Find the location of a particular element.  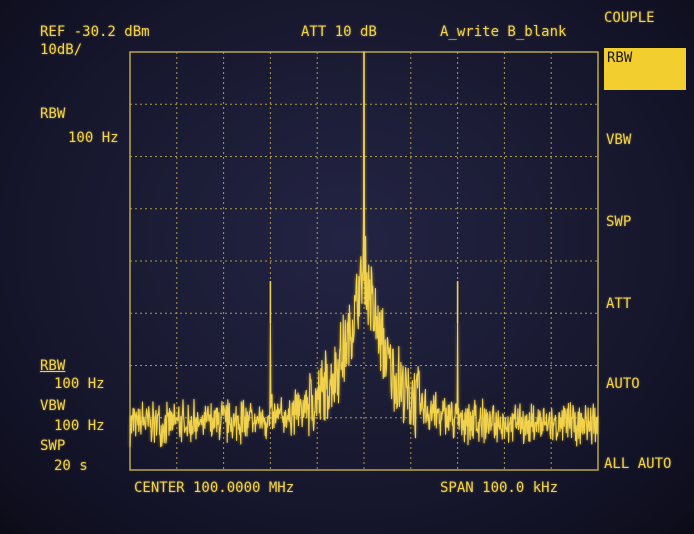

softkey-menu-title: COUPLE is located at coordinates (629, 18).